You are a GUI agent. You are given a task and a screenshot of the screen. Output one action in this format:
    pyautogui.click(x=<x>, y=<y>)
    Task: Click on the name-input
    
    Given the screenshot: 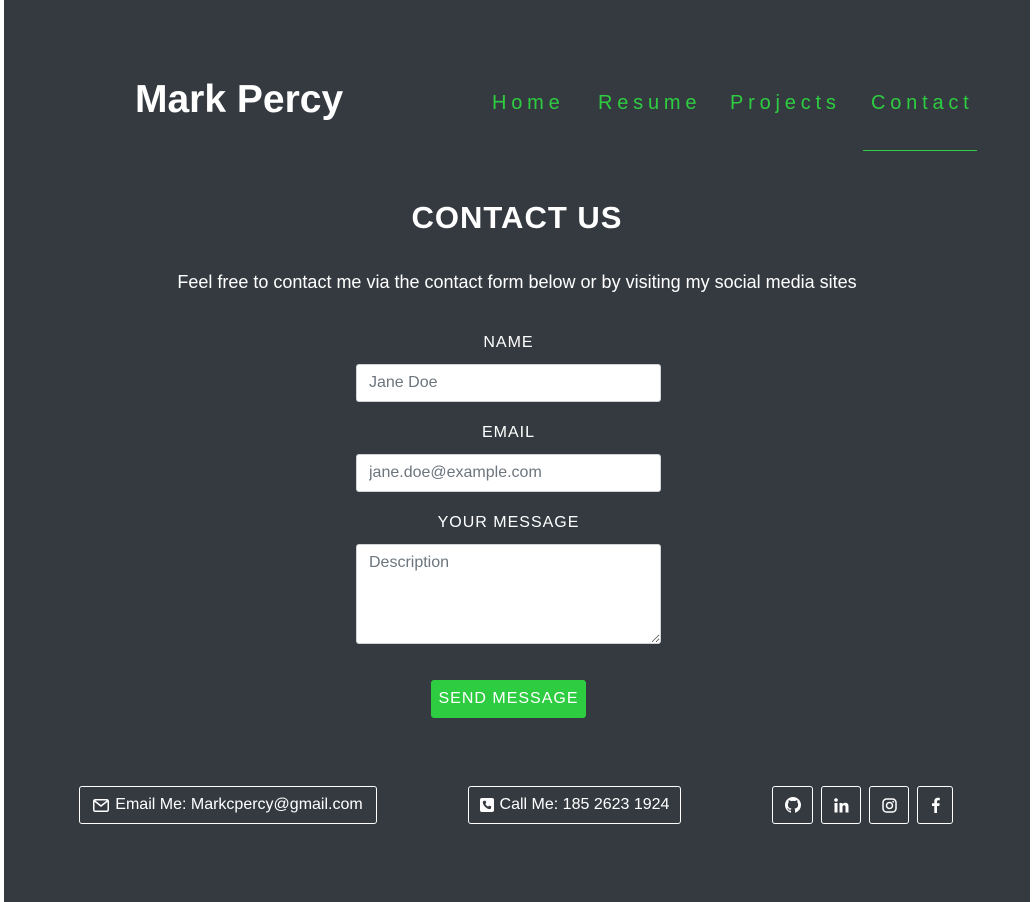 What is the action you would take?
    pyautogui.click(x=508, y=383)
    